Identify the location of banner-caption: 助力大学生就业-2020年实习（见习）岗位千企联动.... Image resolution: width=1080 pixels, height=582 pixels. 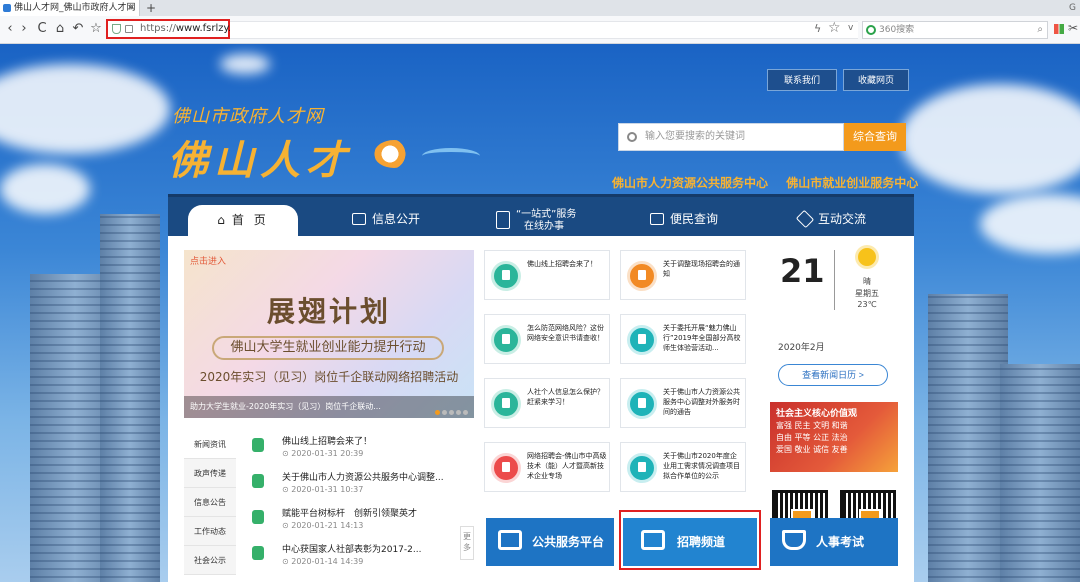
(329, 407).